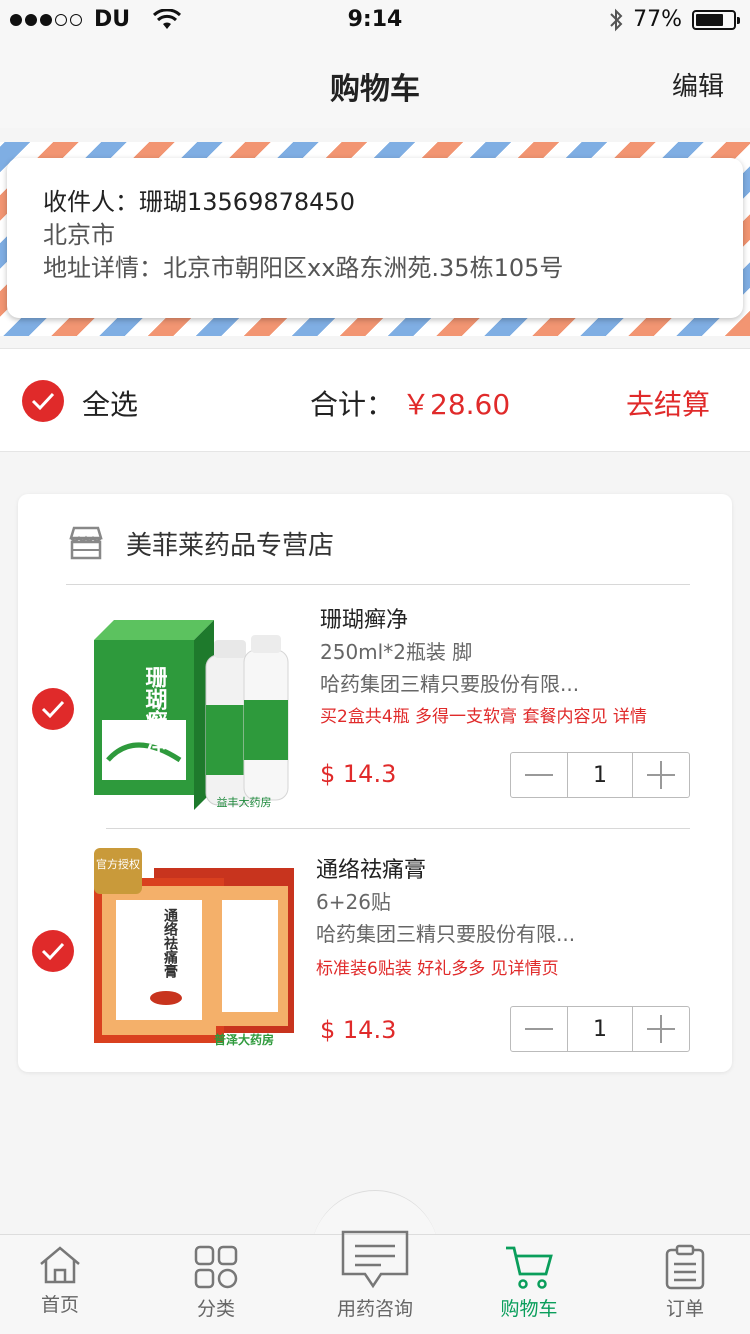 Image resolution: width=750 pixels, height=1334 pixels. Describe the element at coordinates (375, 89) in the screenshot. I see `page-title: 购物车` at that location.